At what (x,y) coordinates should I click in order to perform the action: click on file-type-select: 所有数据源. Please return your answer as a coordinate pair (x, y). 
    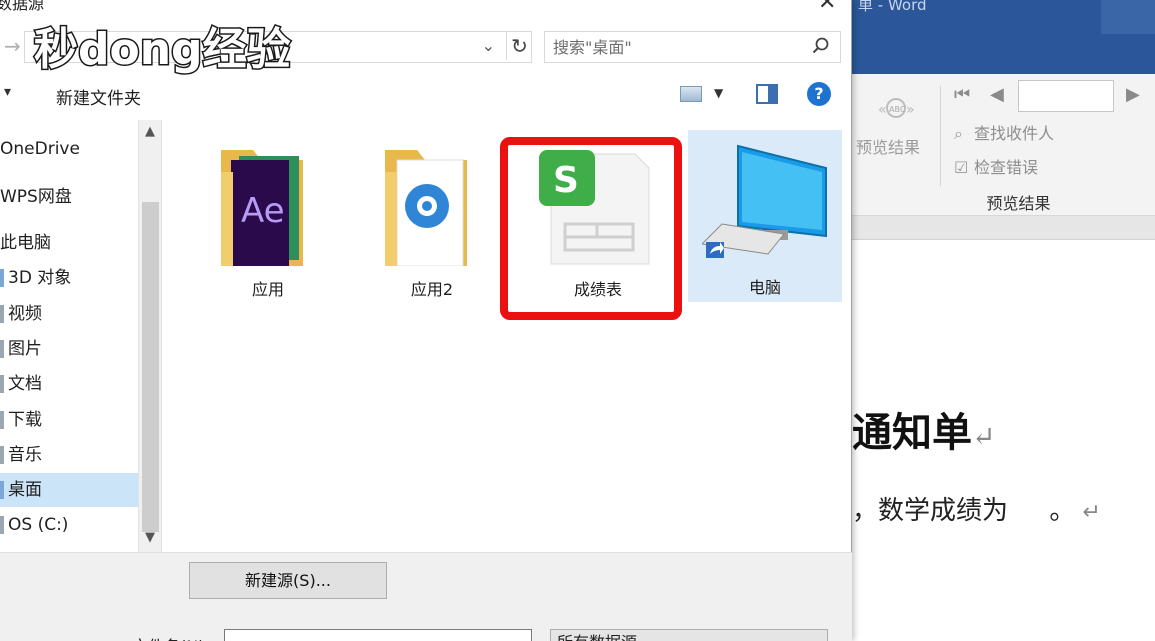
    Looking at the image, I should click on (689, 635).